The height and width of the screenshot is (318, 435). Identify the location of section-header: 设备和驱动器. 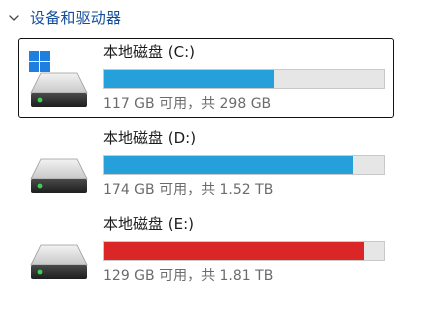
(63, 18).